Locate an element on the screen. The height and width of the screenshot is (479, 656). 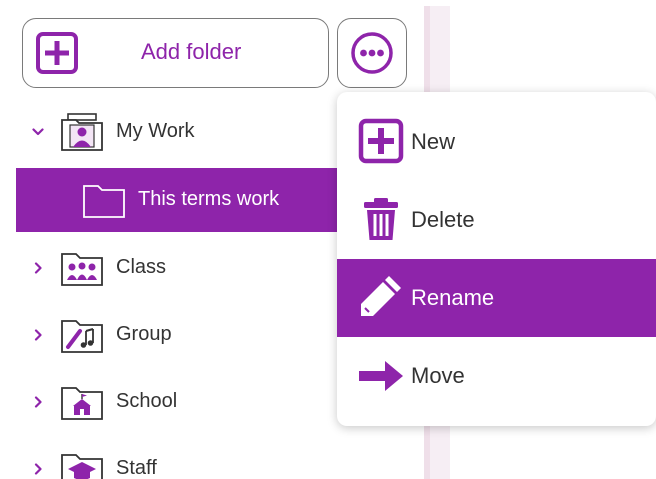
tree-item-group: Group is located at coordinates (177, 335).